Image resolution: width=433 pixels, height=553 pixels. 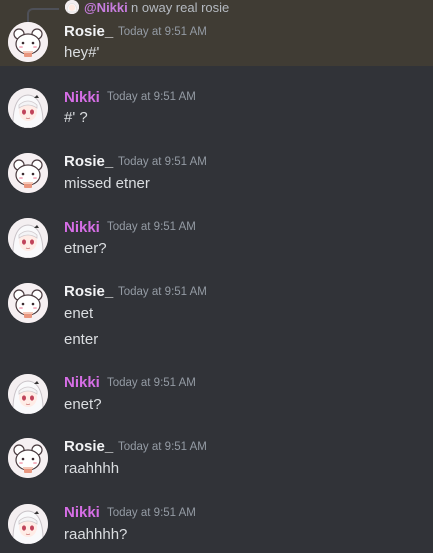 What do you see at coordinates (83, 404) in the screenshot?
I see `message-text: enet?` at bounding box center [83, 404].